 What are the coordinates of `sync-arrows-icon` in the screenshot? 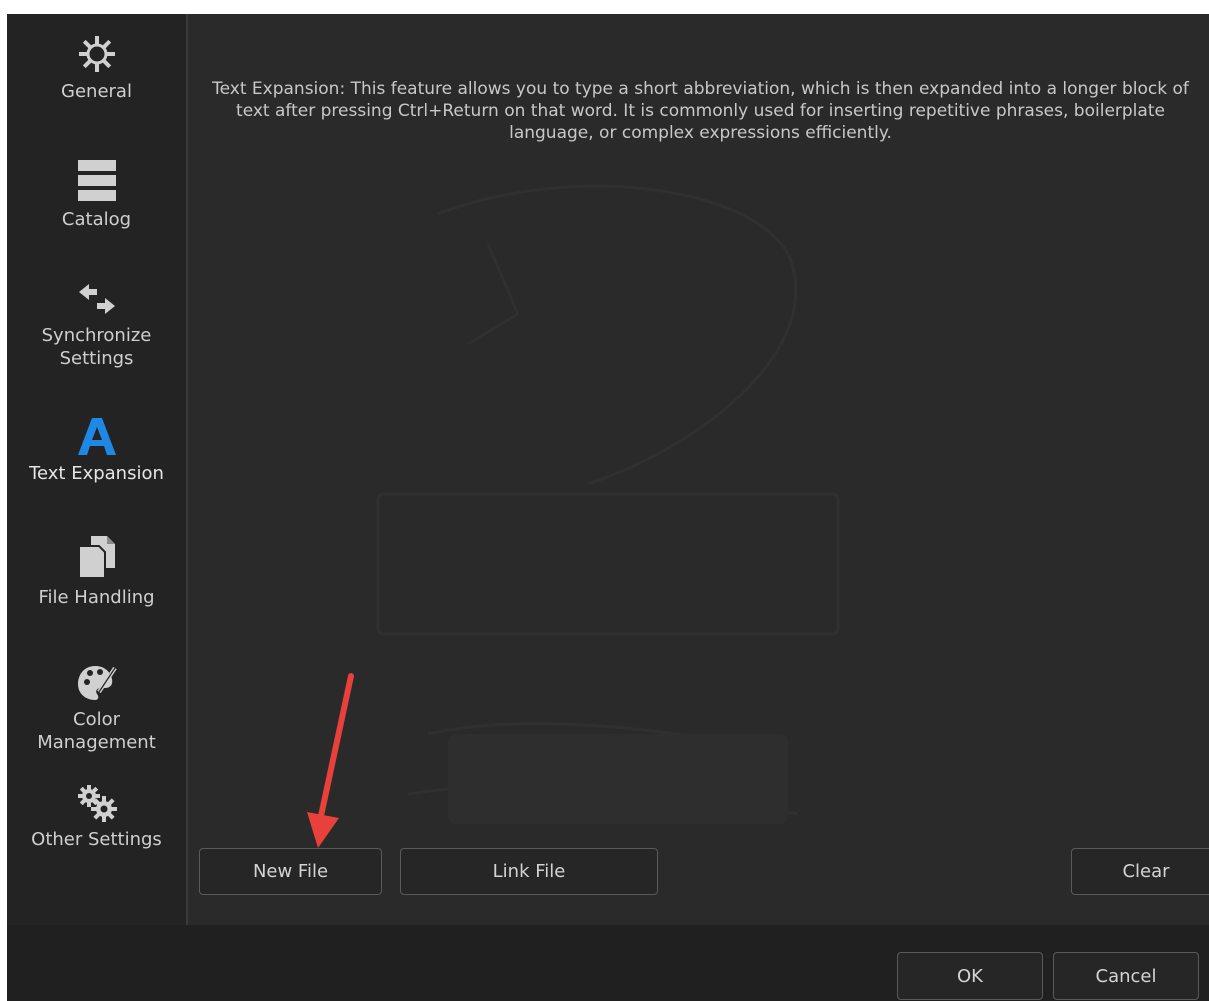 It's located at (96, 299).